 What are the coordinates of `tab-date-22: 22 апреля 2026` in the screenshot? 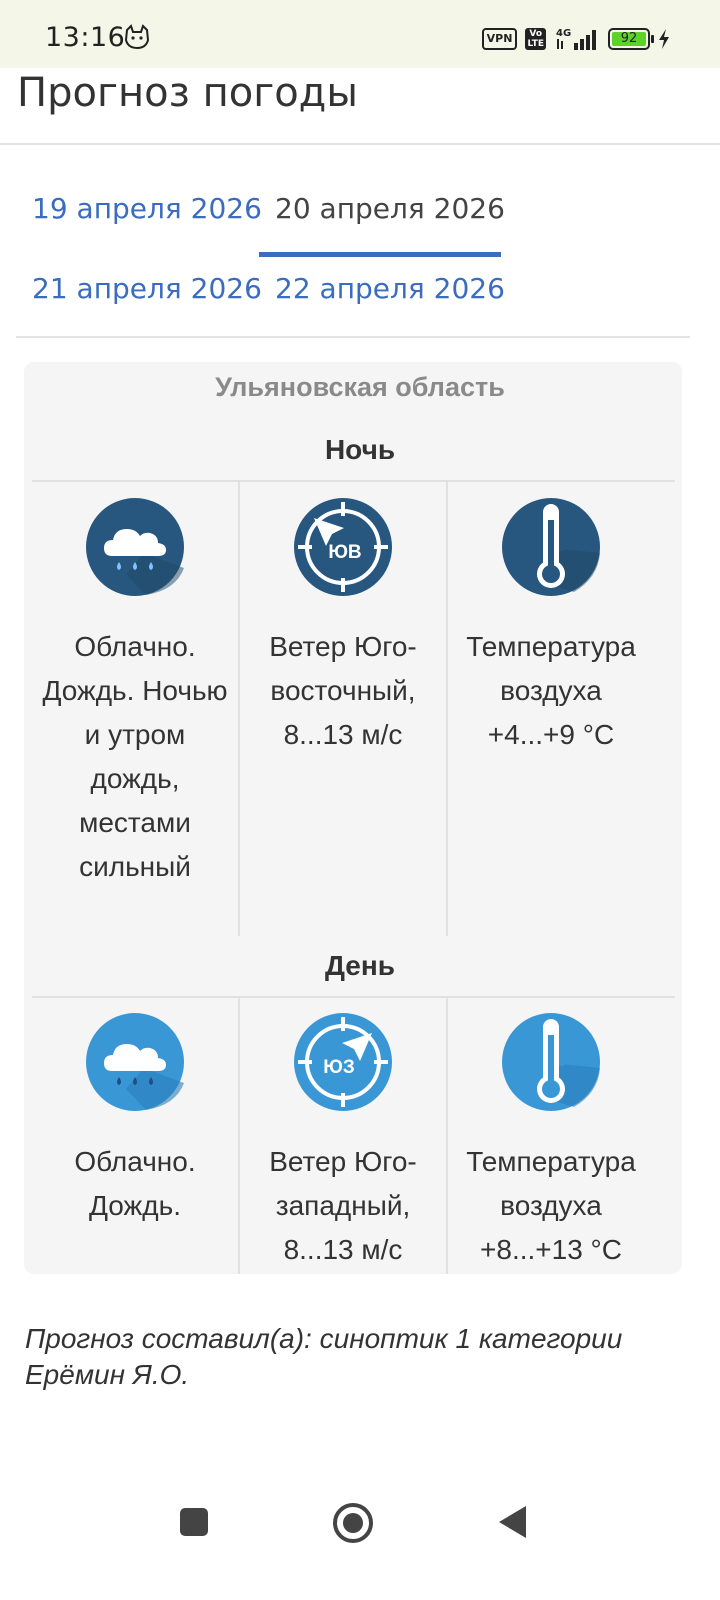 It's located at (390, 288).